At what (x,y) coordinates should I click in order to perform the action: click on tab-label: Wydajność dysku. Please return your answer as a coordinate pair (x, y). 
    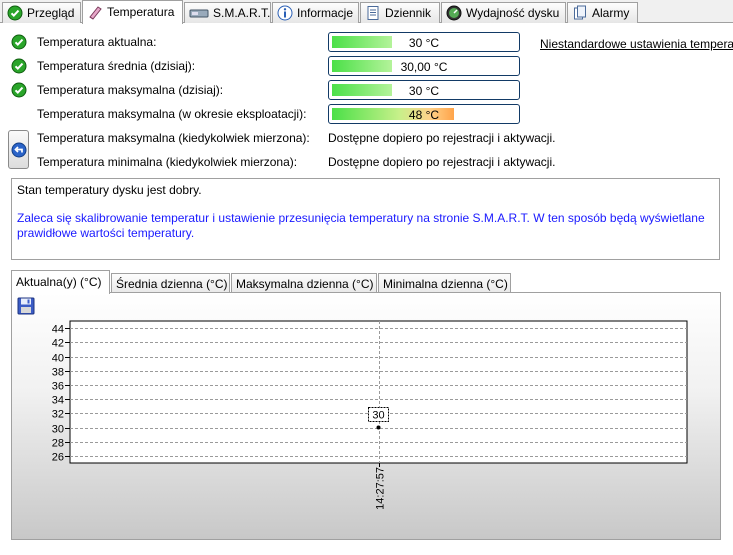
    Looking at the image, I should click on (513, 13).